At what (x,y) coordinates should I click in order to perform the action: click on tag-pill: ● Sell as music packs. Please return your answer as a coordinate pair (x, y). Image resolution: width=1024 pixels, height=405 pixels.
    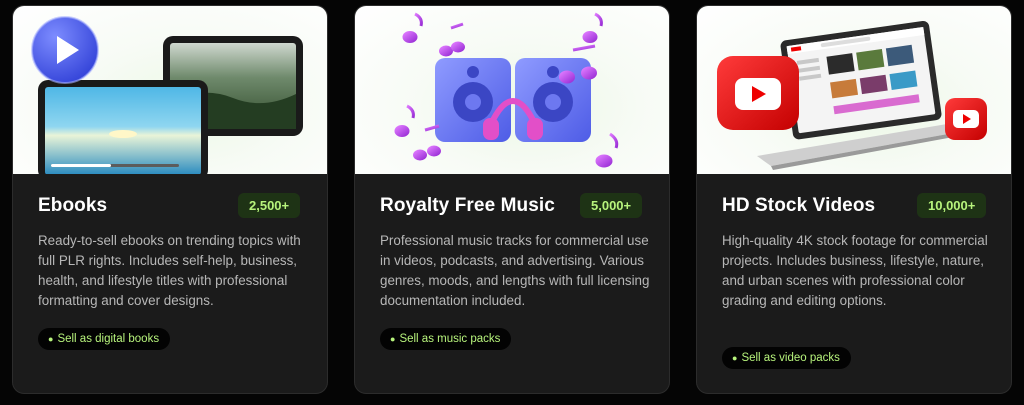
    Looking at the image, I should click on (446, 339).